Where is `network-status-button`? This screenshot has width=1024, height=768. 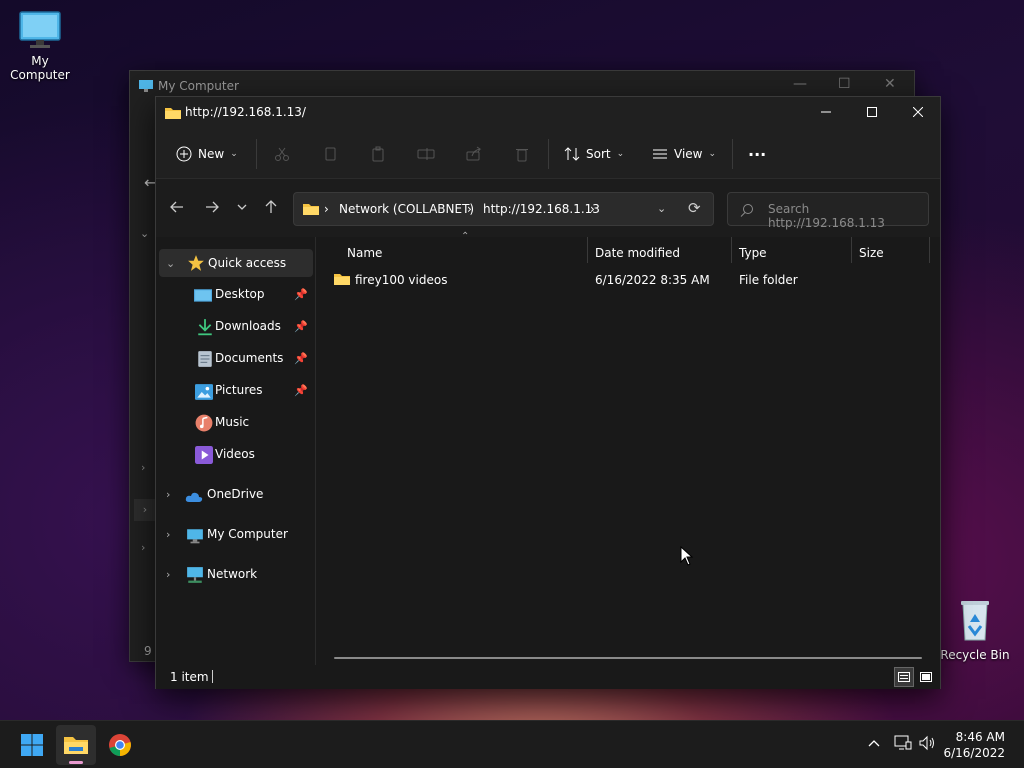
network-status-button is located at coordinates (903, 745).